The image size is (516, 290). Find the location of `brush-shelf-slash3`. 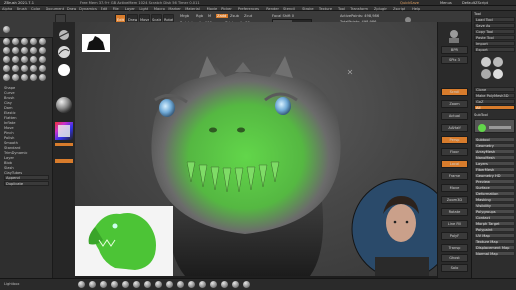

brush-shelf-slash3 is located at coordinates (202, 284).